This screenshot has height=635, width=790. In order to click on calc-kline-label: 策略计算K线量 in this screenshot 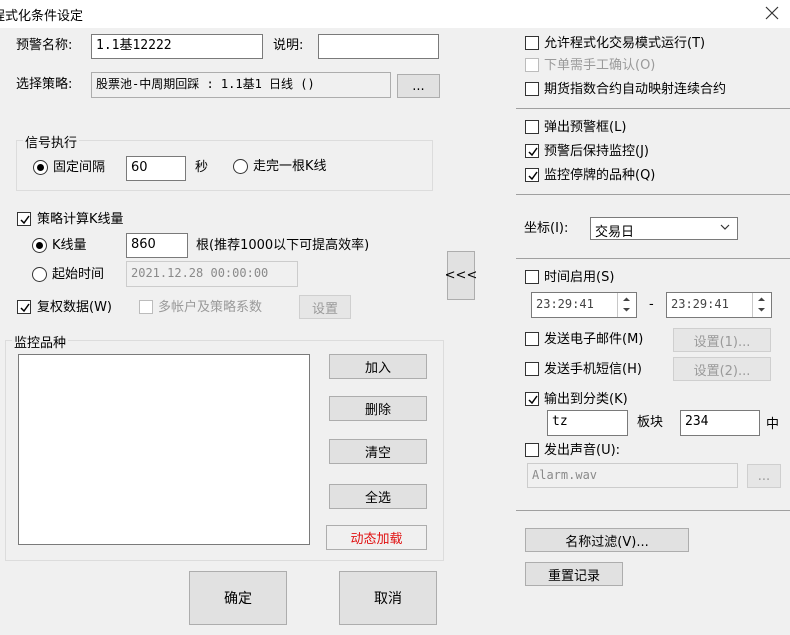, I will do `click(80, 219)`.